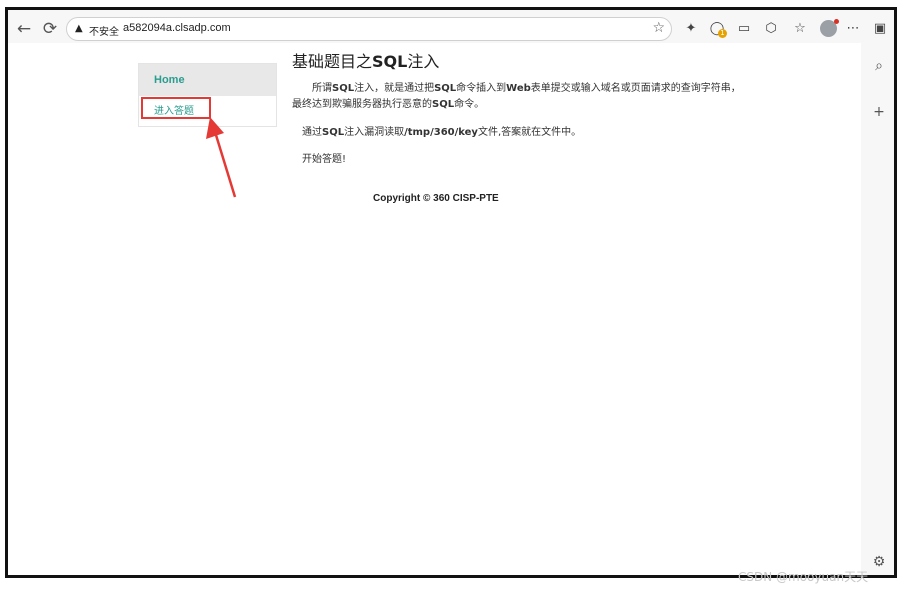 The width and height of the screenshot is (915, 593). What do you see at coordinates (24, 29) in the screenshot?
I see `back-button: ←` at bounding box center [24, 29].